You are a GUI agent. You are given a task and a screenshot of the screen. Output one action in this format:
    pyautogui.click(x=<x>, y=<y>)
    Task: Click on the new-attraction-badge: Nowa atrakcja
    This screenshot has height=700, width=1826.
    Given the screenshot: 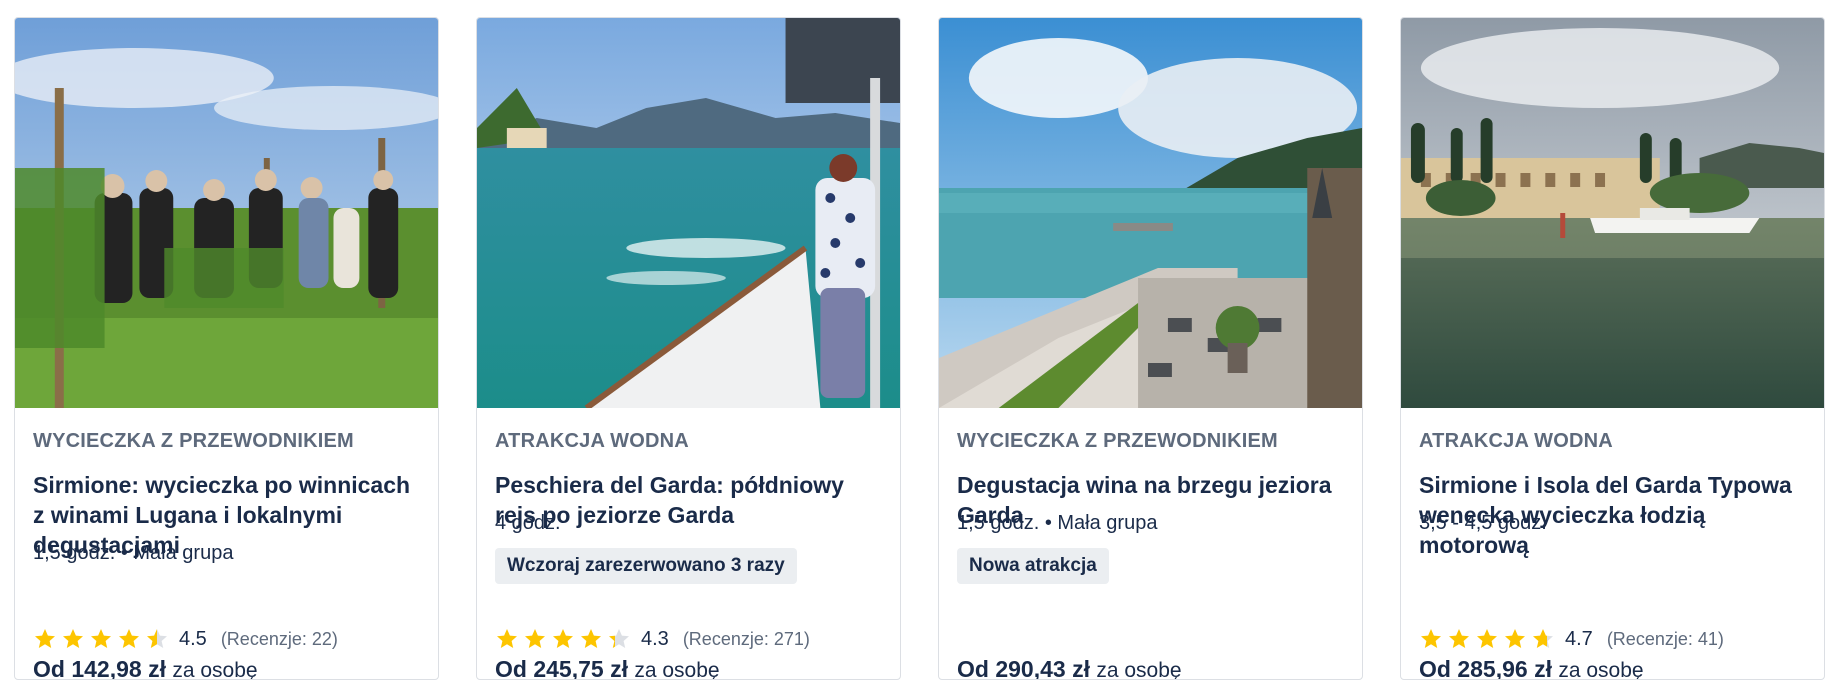 What is the action you would take?
    pyautogui.click(x=1033, y=566)
    